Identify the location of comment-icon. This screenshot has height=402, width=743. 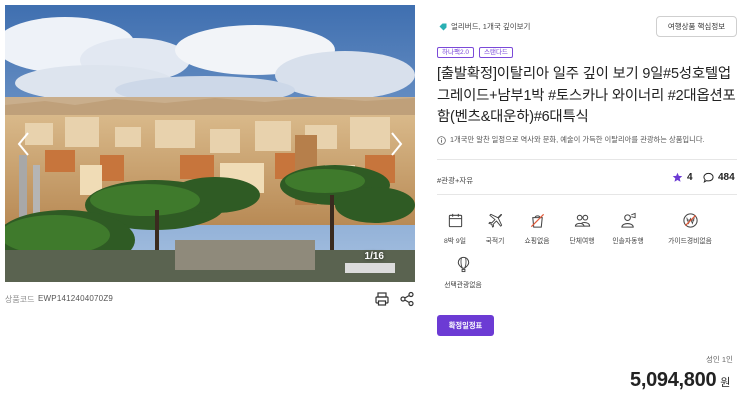
(708, 177).